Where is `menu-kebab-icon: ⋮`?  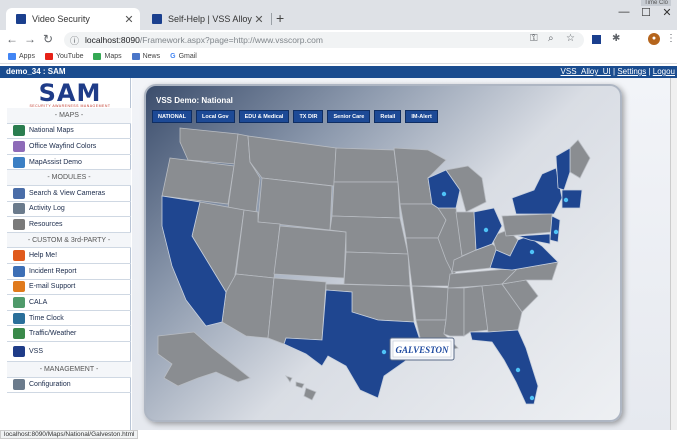 menu-kebab-icon: ⋮ is located at coordinates (671, 38).